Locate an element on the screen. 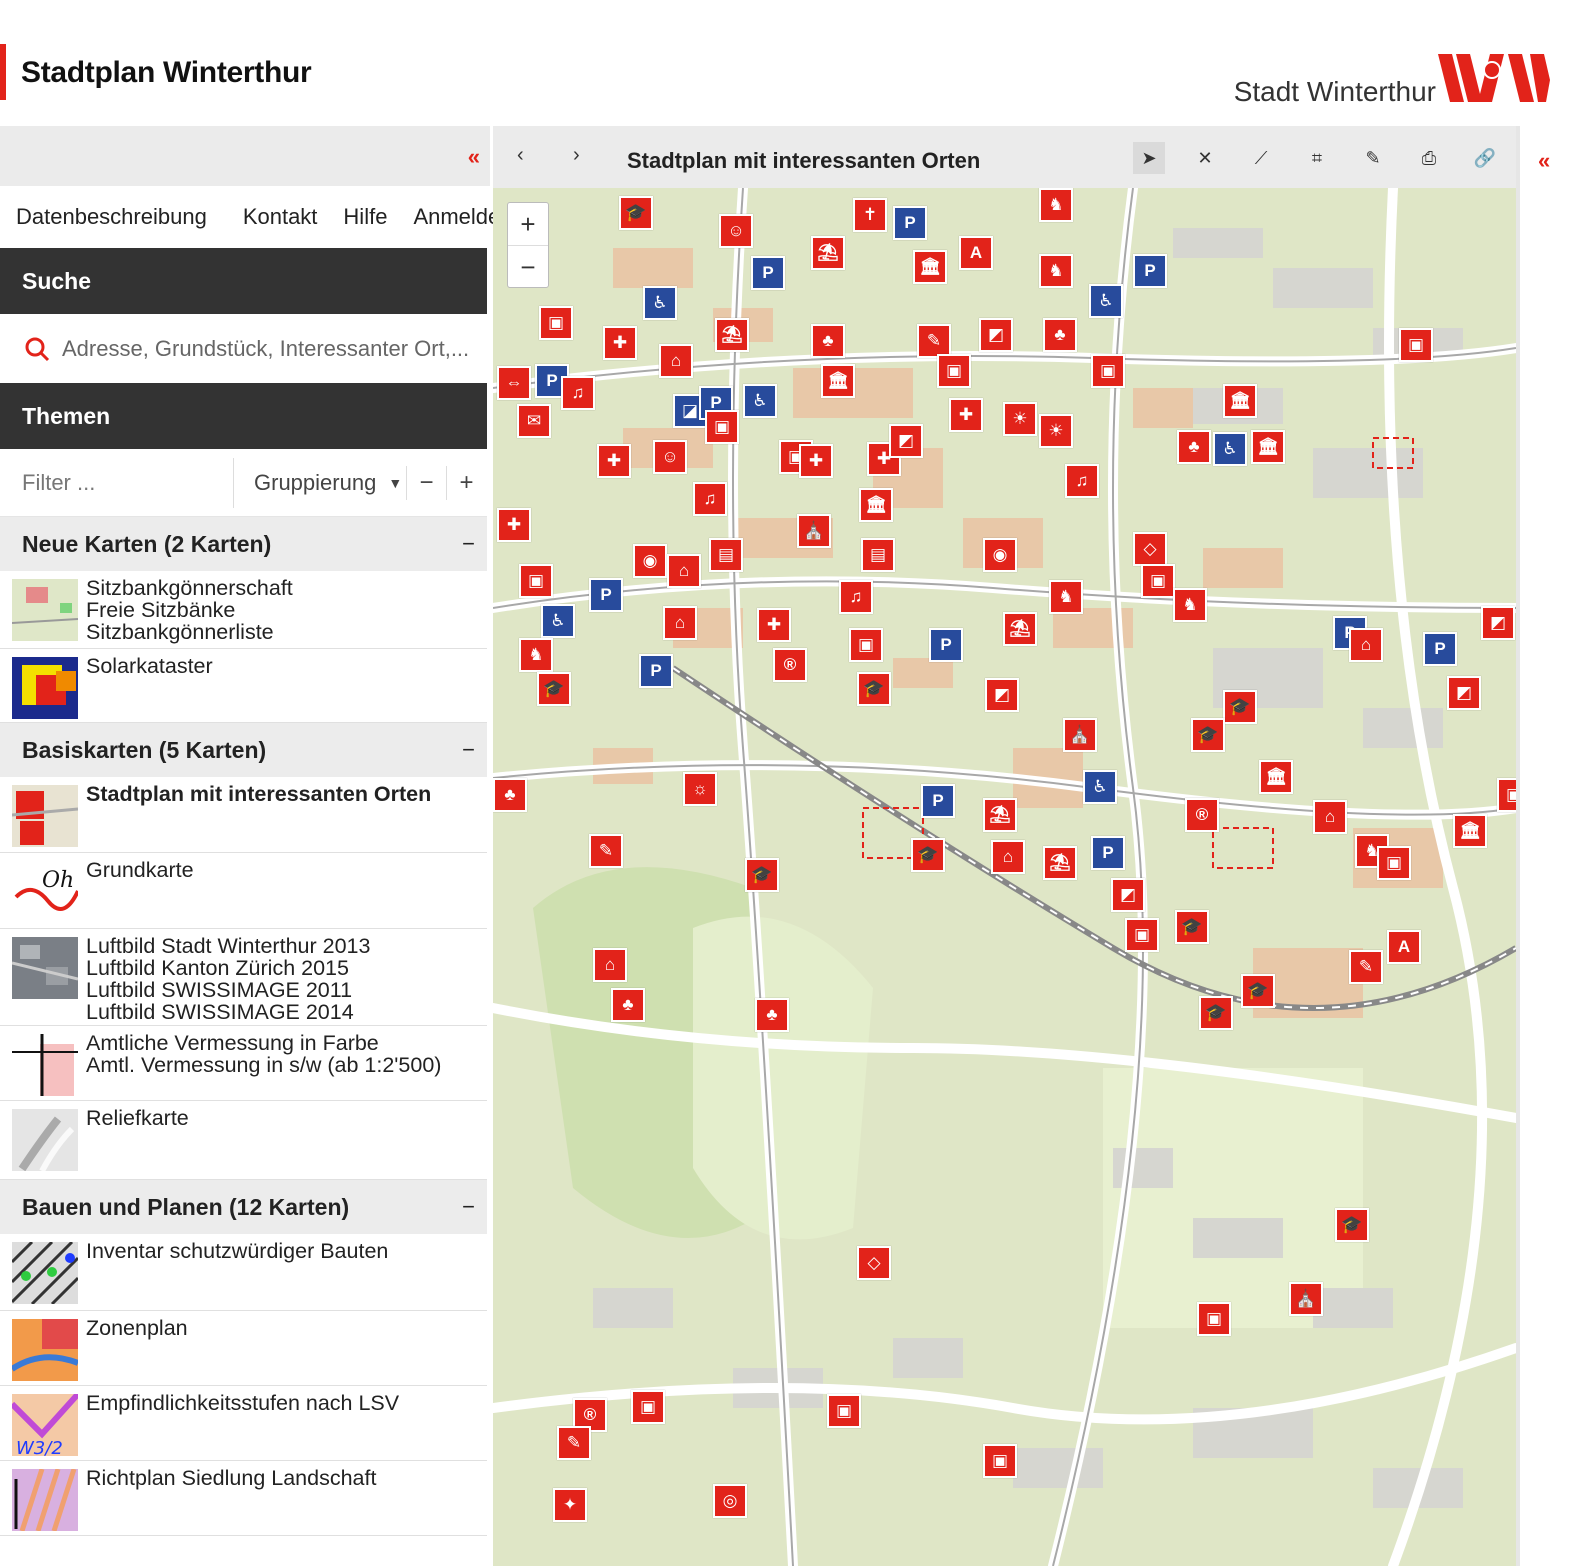 The width and height of the screenshot is (1586, 1566). themes-heading: Themen is located at coordinates (243, 416).